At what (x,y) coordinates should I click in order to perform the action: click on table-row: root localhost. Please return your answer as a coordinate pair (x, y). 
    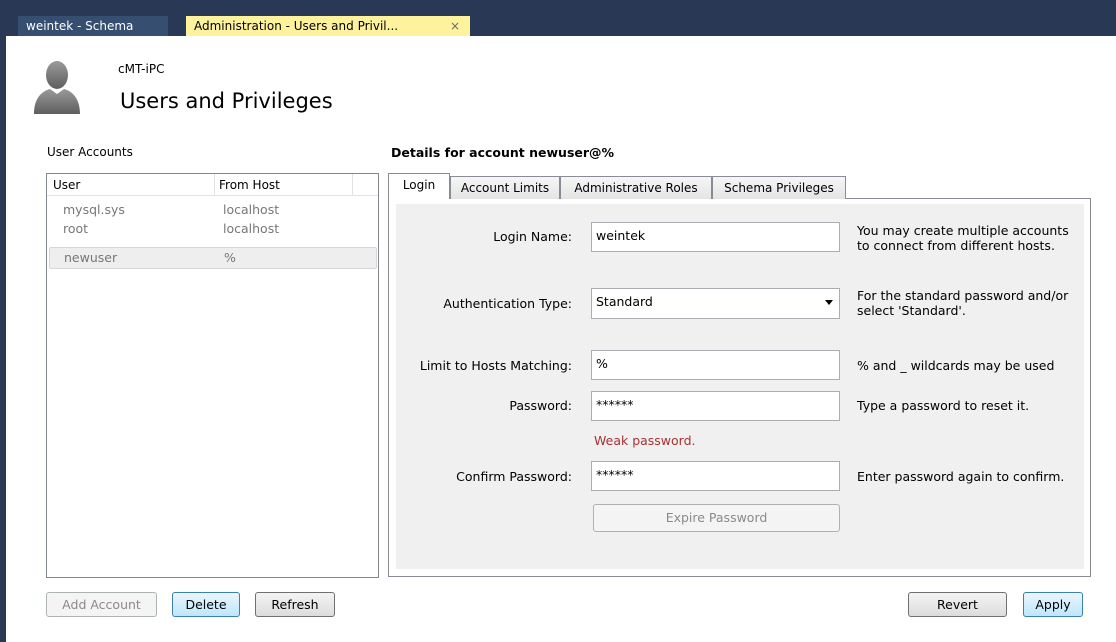
    Looking at the image, I should click on (213, 230).